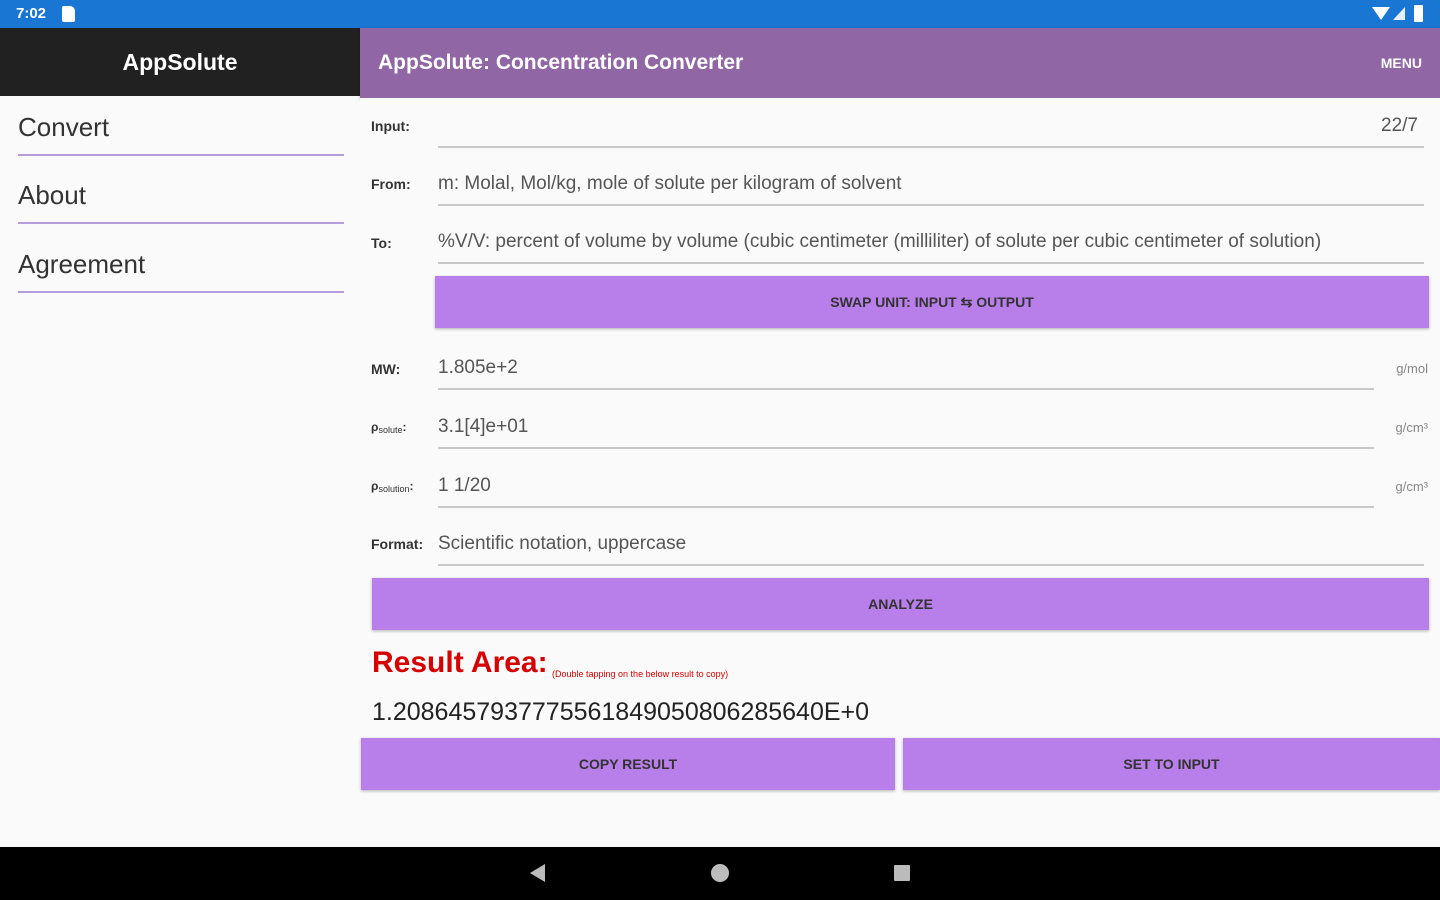  What do you see at coordinates (394, 489) in the screenshot?
I see `rho-solution-subscript: solution` at bounding box center [394, 489].